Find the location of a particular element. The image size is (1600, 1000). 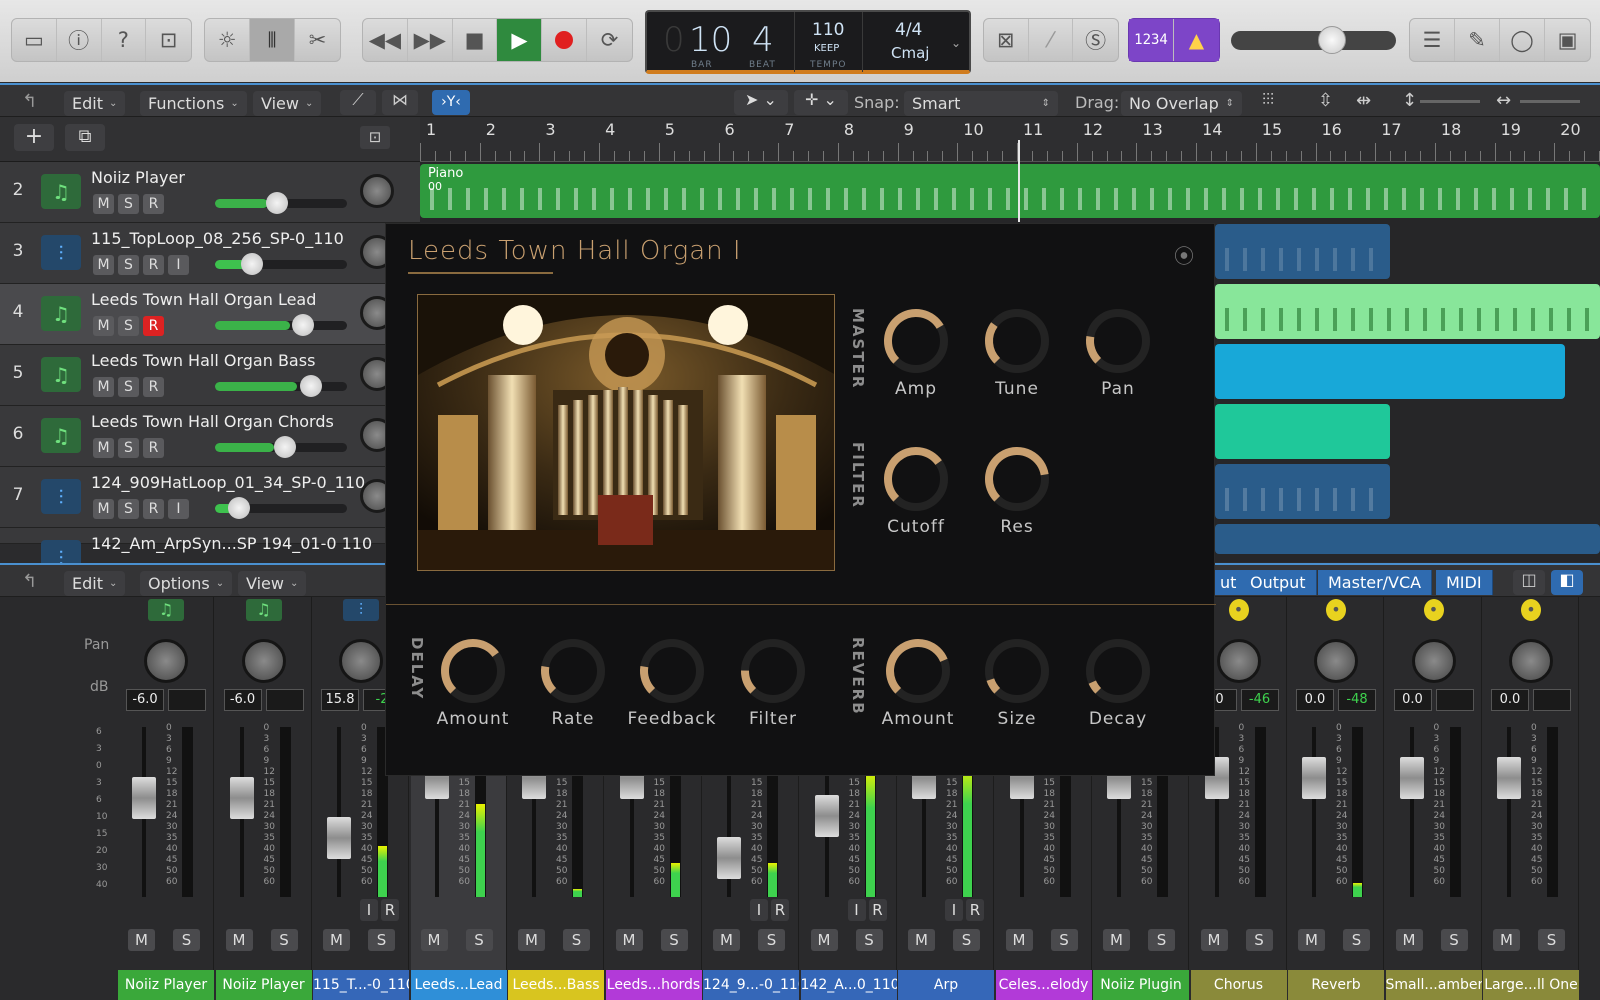

mixer-tab-midi: MIDI is located at coordinates (1464, 582).